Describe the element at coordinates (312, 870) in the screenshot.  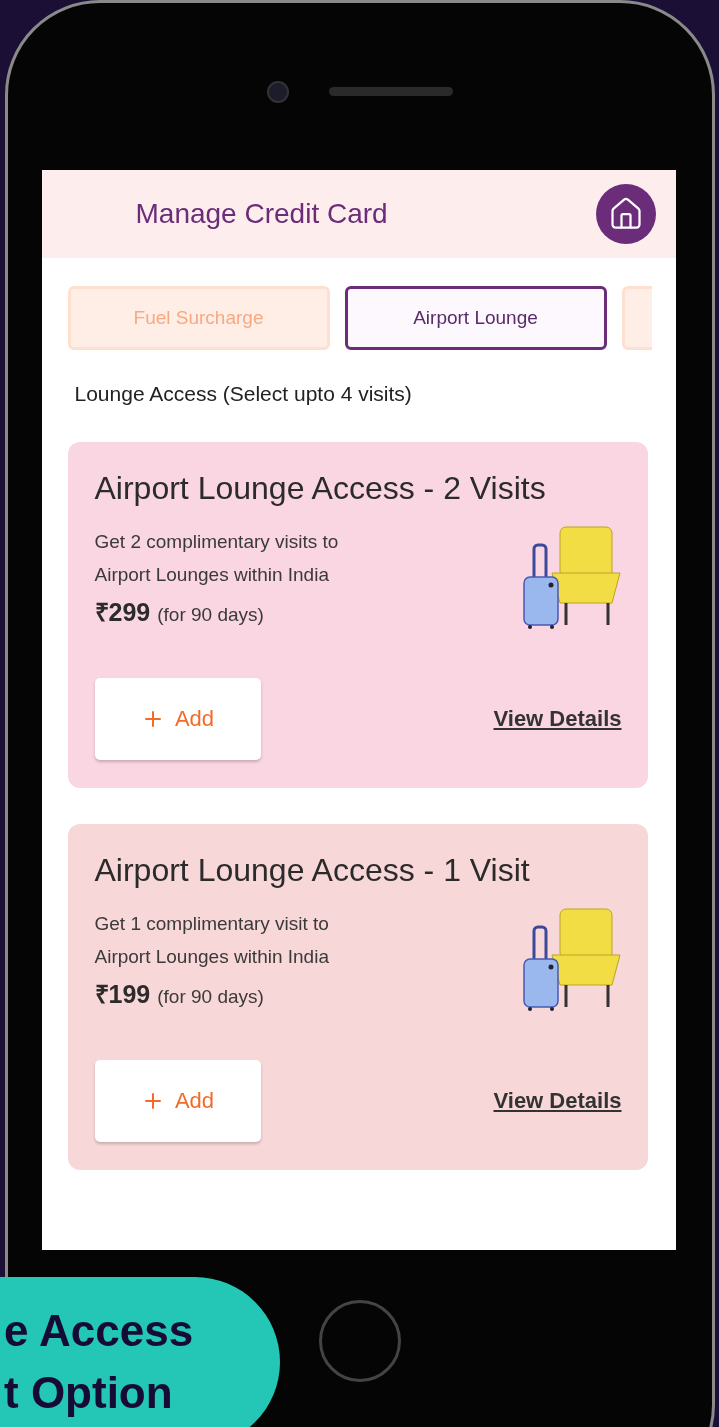
I see `offer-title: Airport Lounge Access - 1 Visit` at that location.